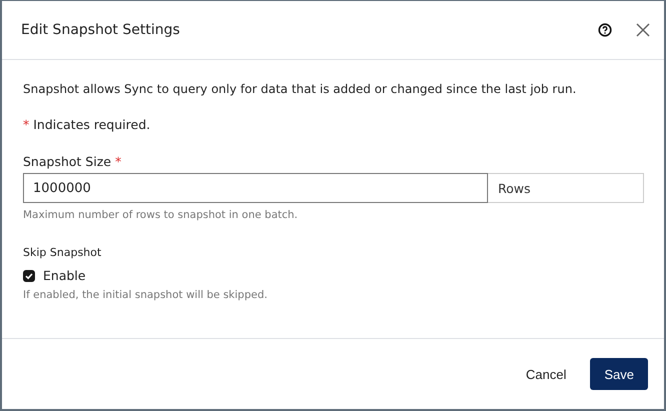 This screenshot has height=411, width=666. Describe the element at coordinates (62, 252) in the screenshot. I see `section-label: Skip Snapshot` at that location.